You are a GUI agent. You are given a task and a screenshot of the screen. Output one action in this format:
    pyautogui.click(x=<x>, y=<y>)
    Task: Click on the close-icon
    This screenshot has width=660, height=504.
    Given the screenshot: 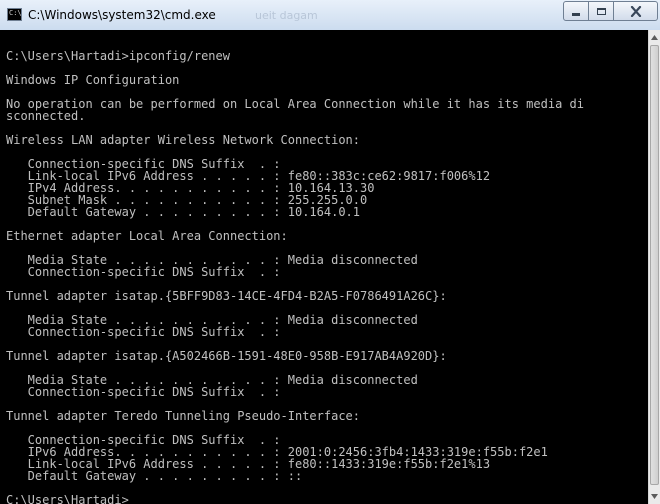 What is the action you would take?
    pyautogui.click(x=635, y=11)
    